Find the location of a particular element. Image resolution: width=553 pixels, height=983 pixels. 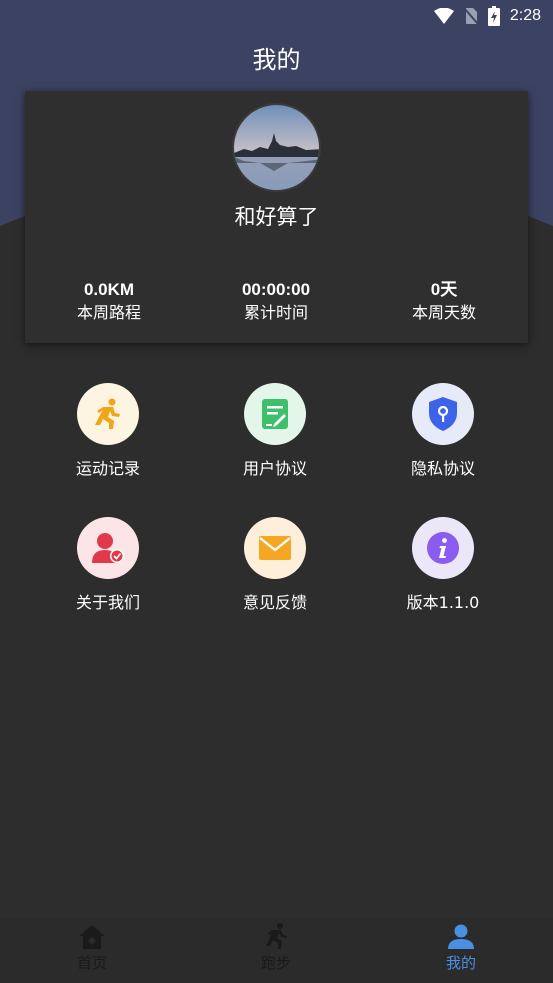

stat-total-time: 00:00:00 累计时间 is located at coordinates (276, 302).